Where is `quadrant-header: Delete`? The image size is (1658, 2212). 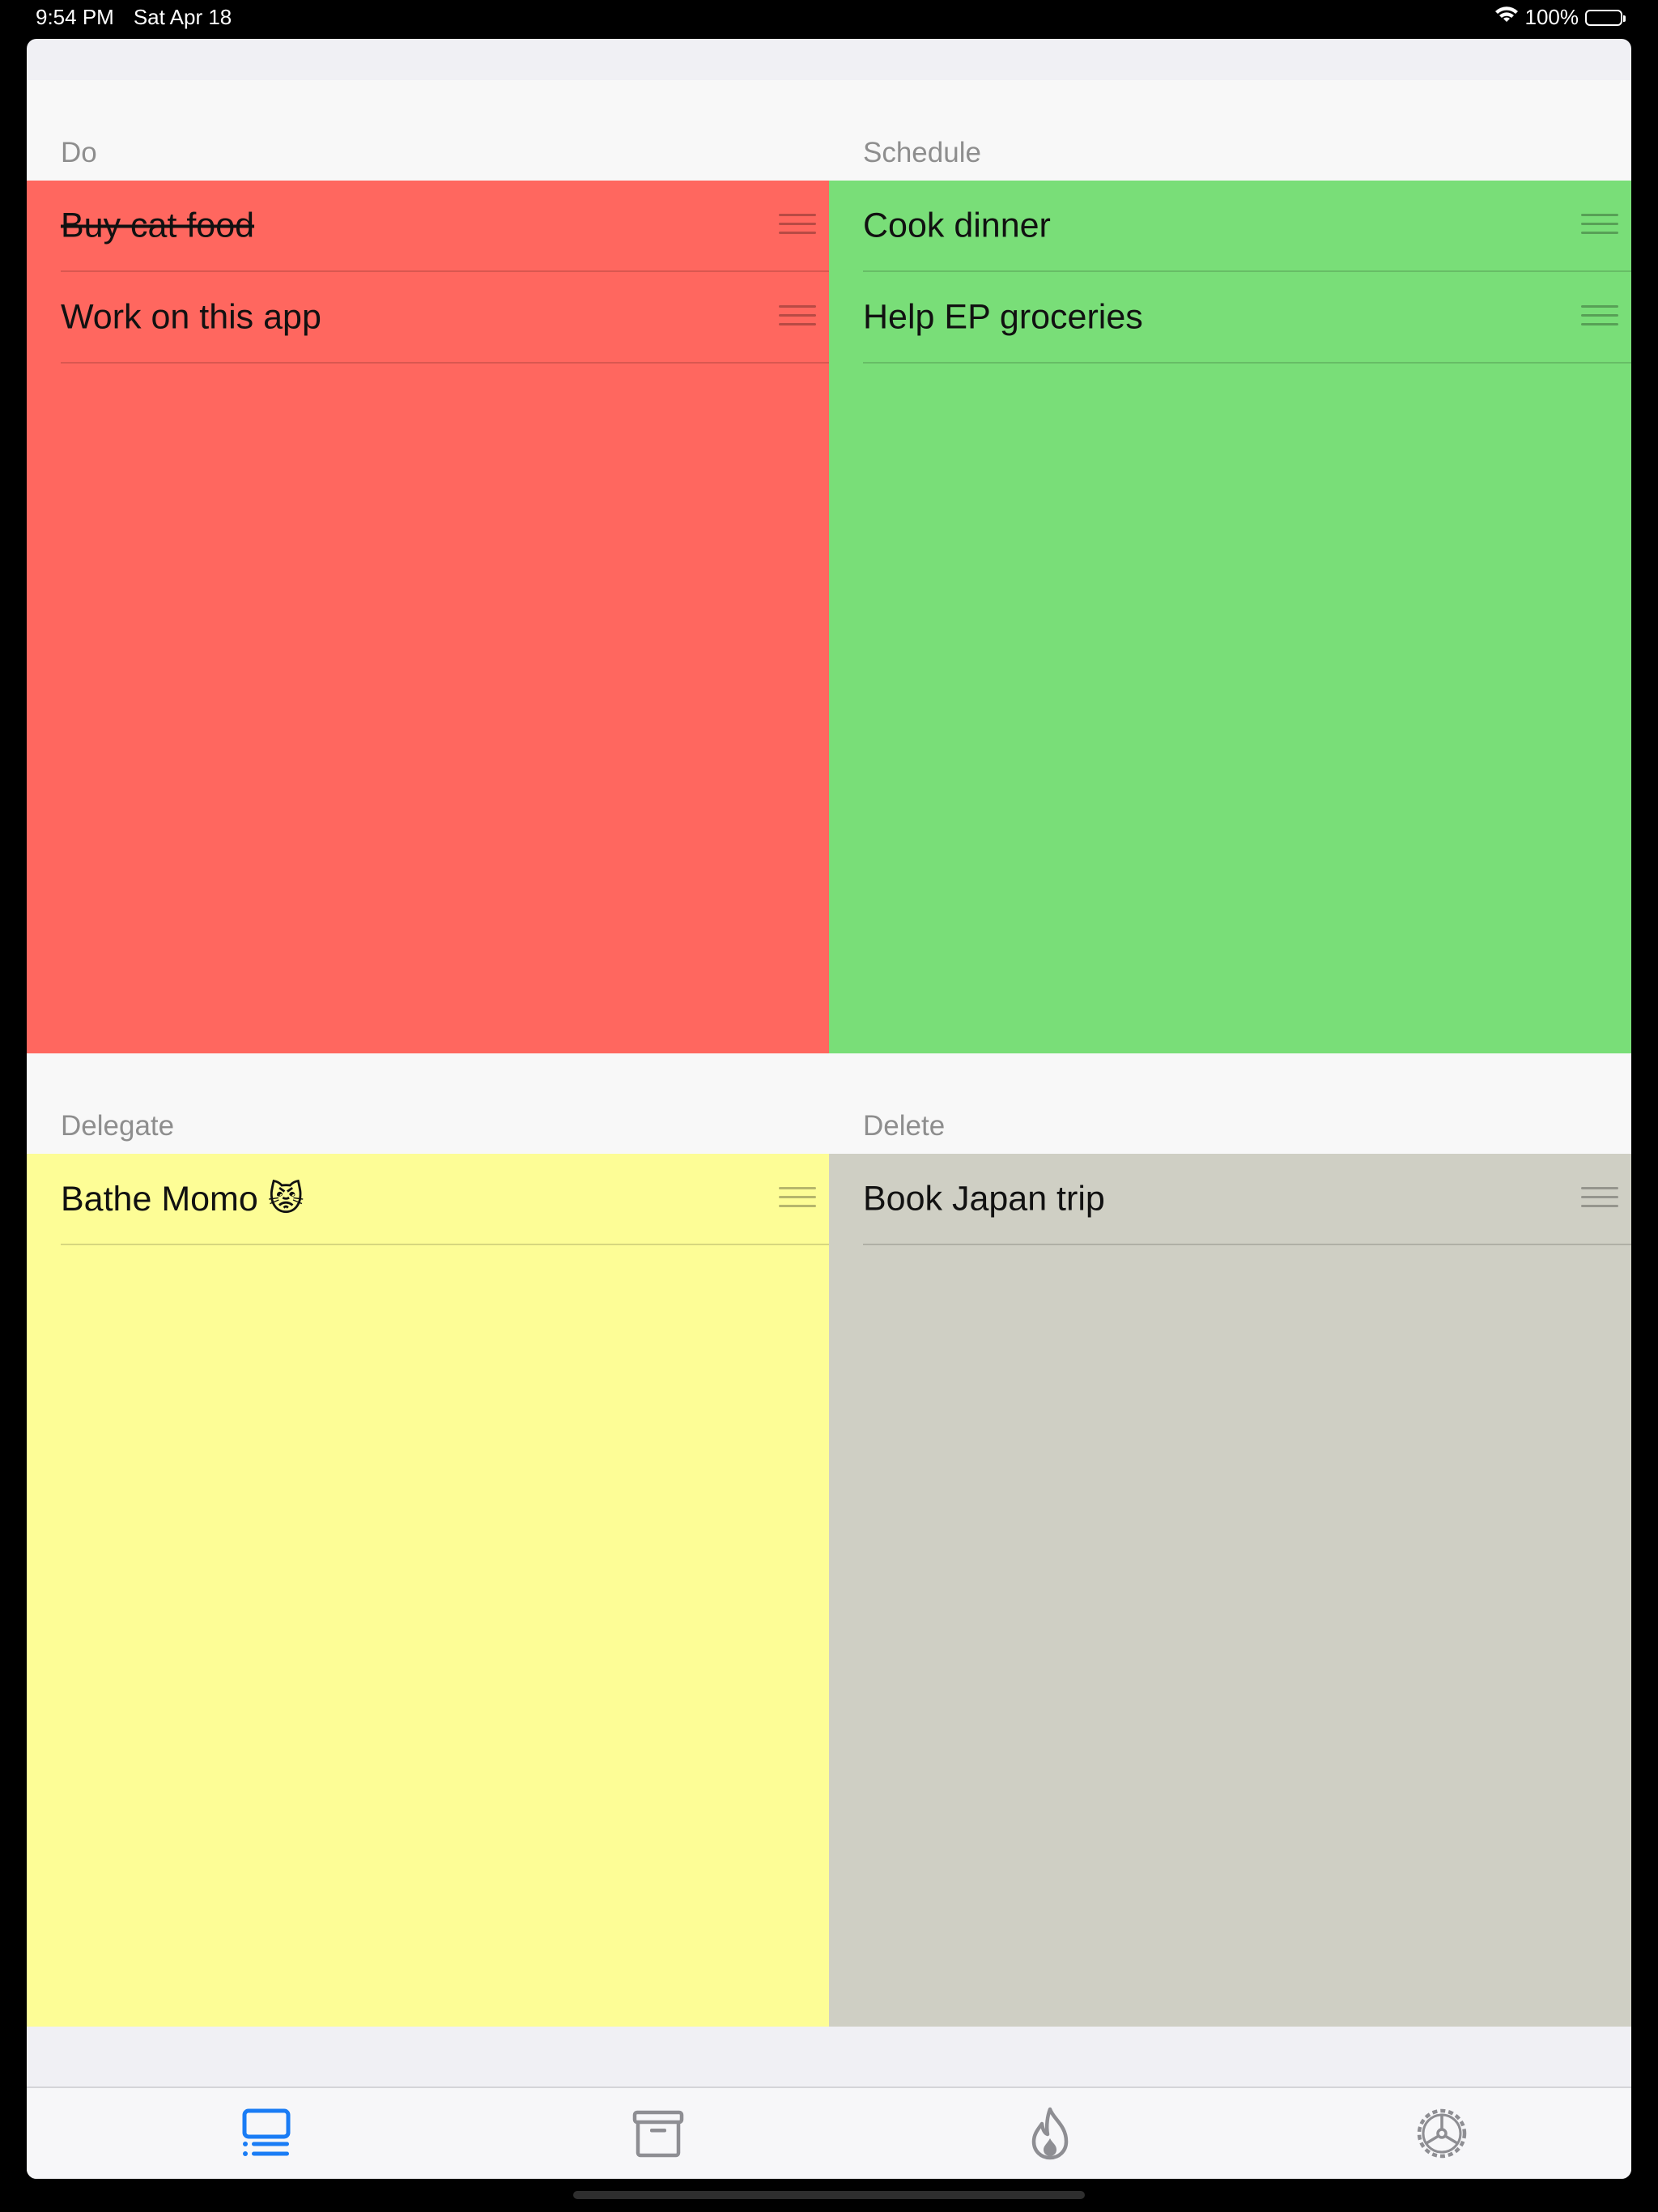
quadrant-header: Delete is located at coordinates (1230, 1104).